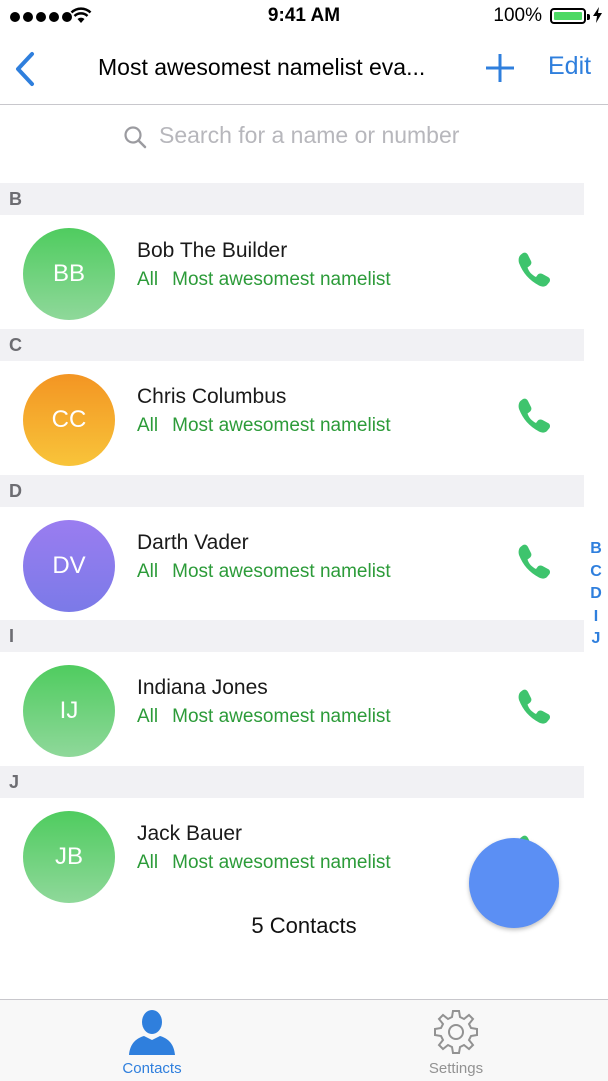 Image resolution: width=608 pixels, height=1081 pixels. What do you see at coordinates (596, 572) in the screenshot?
I see `index-letter-c: C` at bounding box center [596, 572].